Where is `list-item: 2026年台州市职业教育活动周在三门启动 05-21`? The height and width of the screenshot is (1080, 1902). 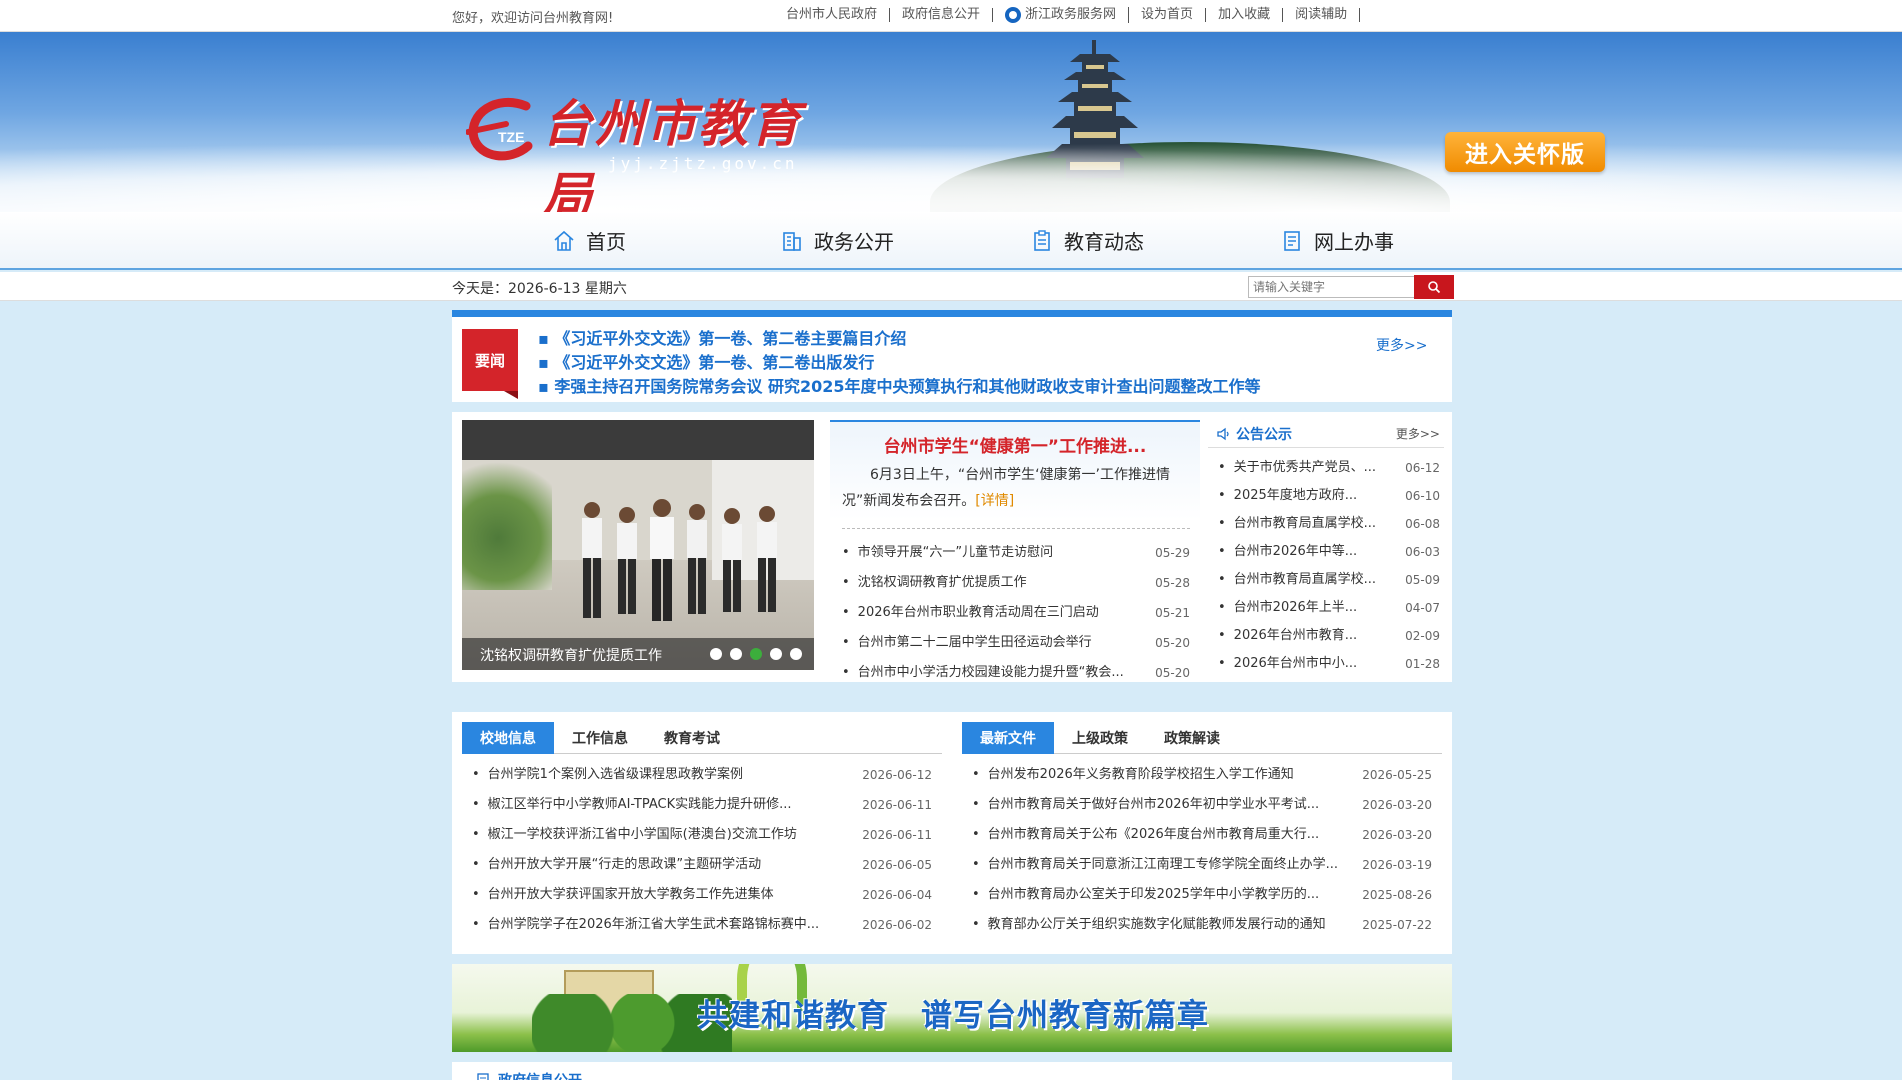
list-item: 2026年台州市职业教育活动周在三门启动 05-21 is located at coordinates (1016, 613).